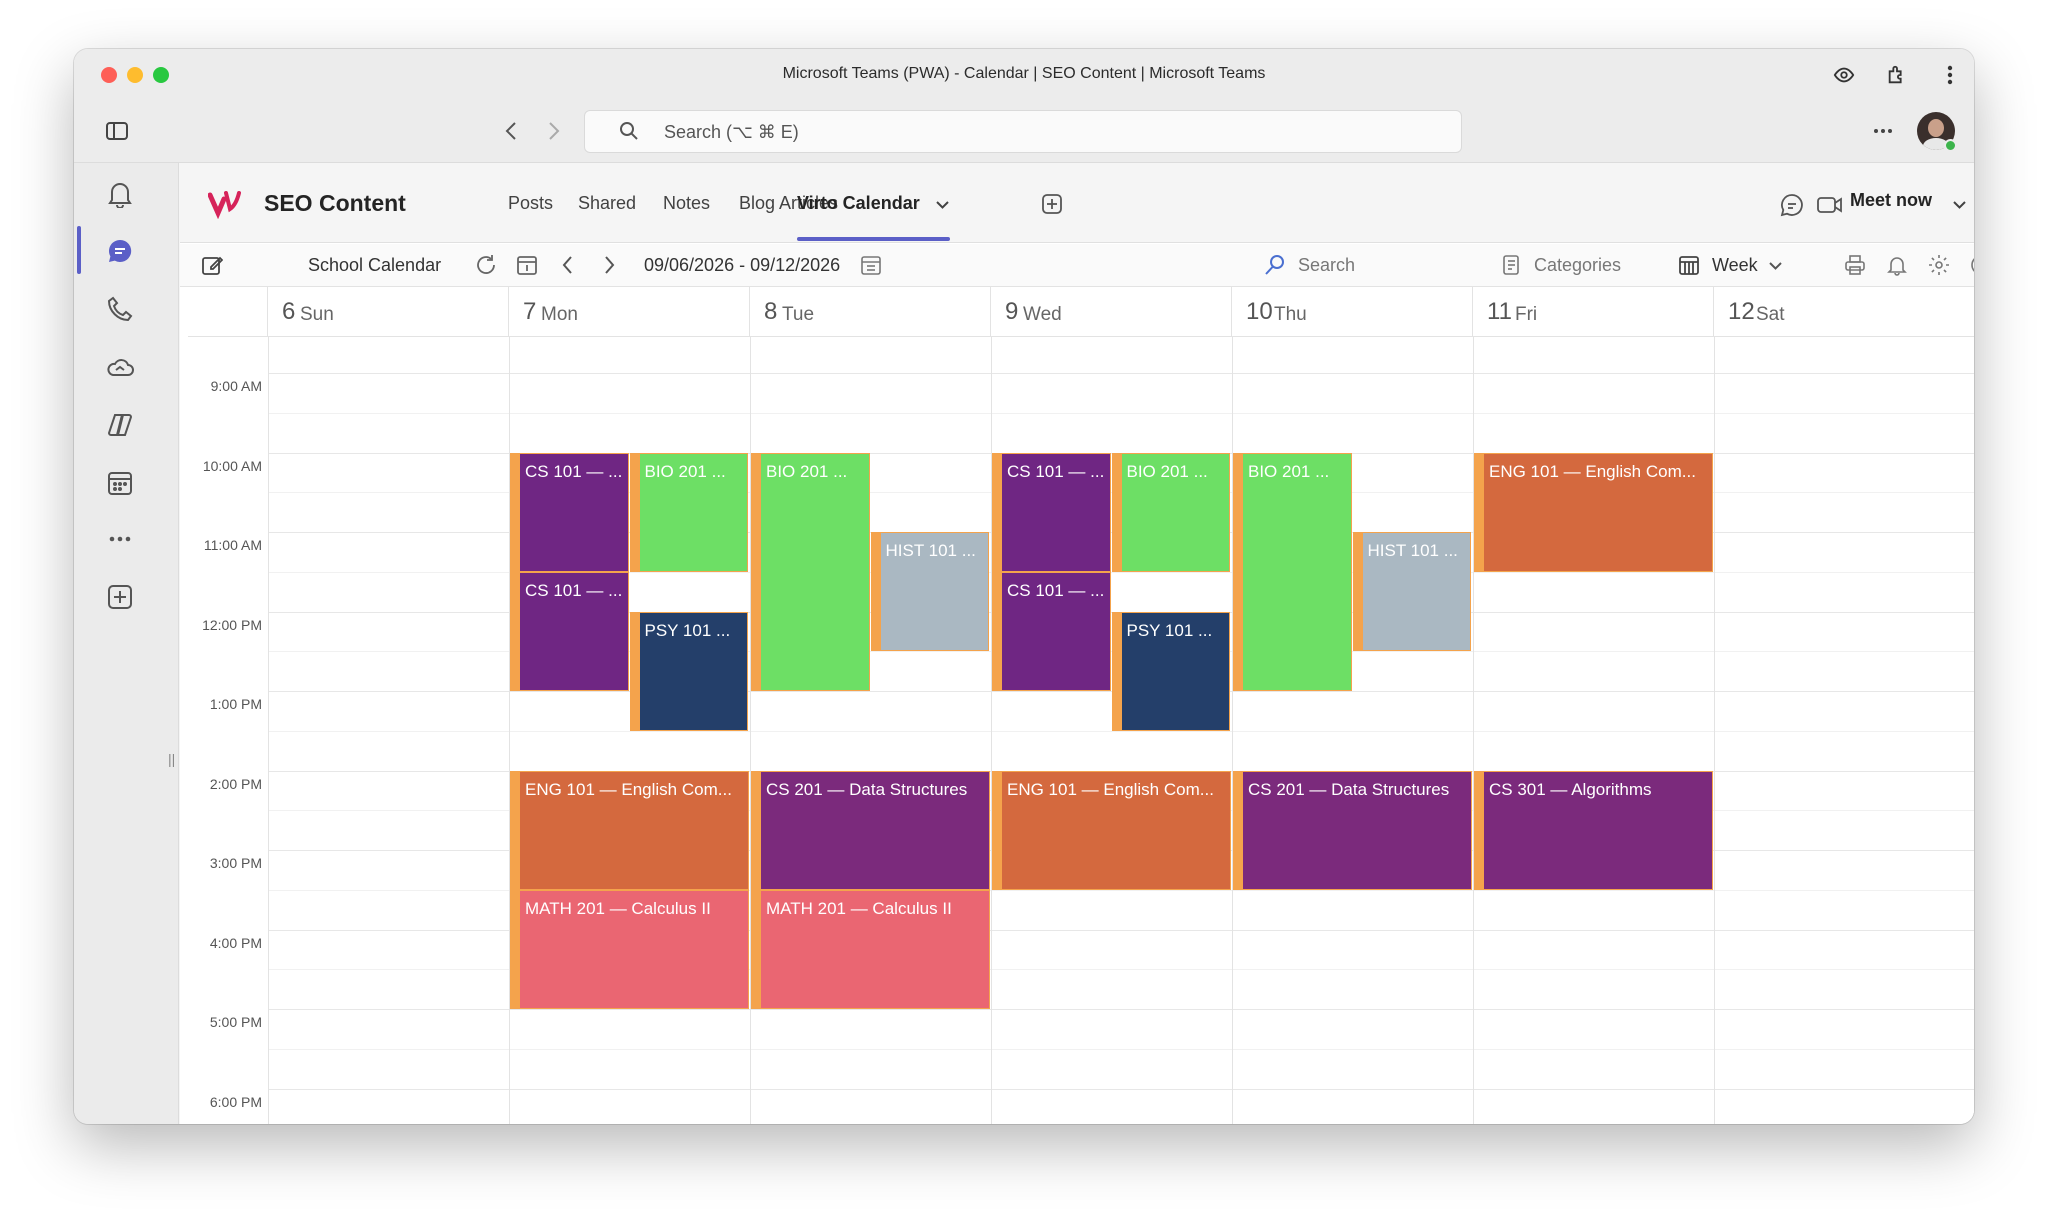 The image size is (2048, 1221). I want to click on calendar-name-button: School Calendar, so click(374, 265).